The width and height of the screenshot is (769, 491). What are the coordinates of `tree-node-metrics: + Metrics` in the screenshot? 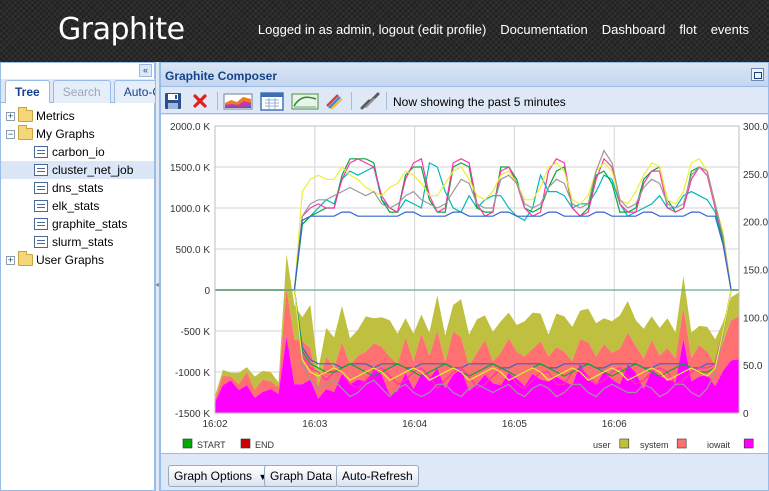 It's located at (77, 116).